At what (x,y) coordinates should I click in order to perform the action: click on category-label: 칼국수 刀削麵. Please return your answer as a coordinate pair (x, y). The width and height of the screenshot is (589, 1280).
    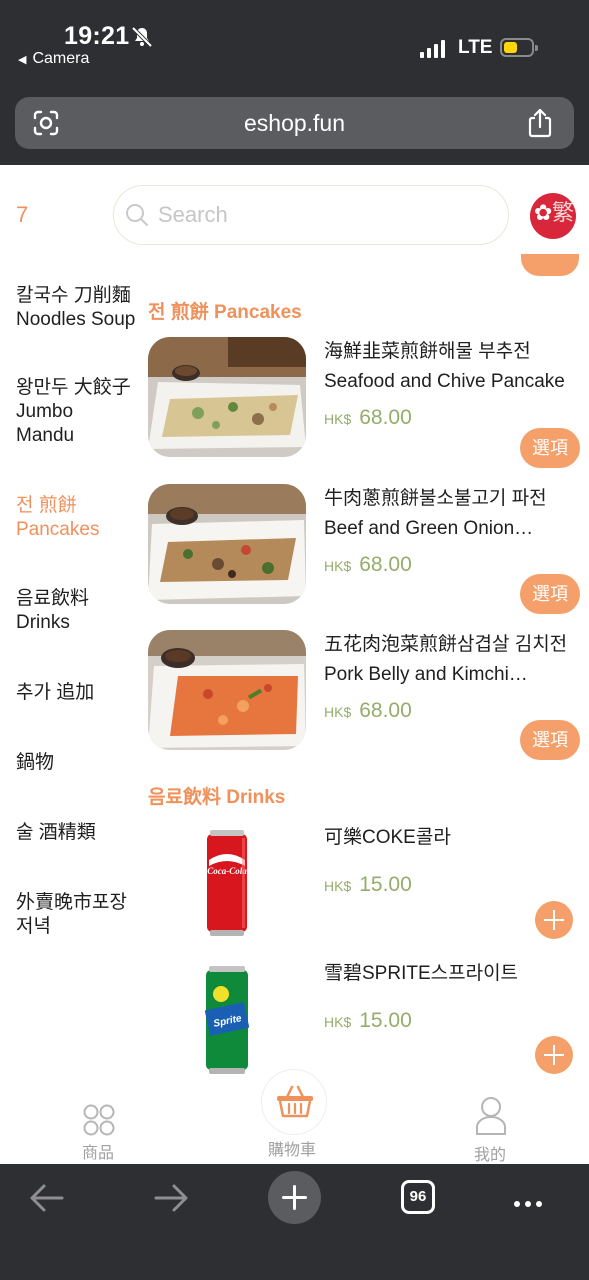
    Looking at the image, I should click on (73, 295).